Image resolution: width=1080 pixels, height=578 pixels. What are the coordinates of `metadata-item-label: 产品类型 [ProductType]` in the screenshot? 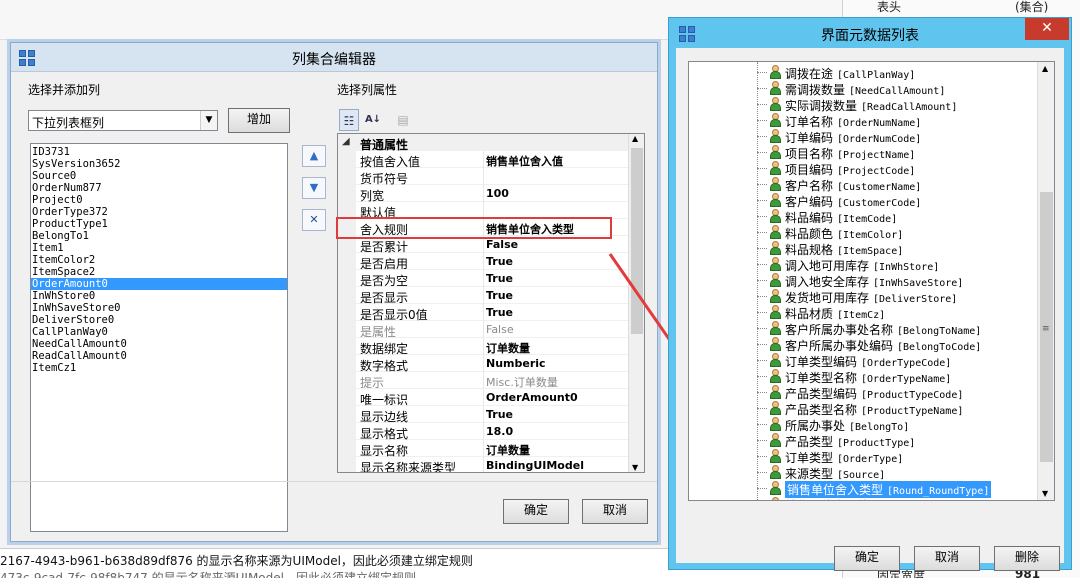 It's located at (850, 441).